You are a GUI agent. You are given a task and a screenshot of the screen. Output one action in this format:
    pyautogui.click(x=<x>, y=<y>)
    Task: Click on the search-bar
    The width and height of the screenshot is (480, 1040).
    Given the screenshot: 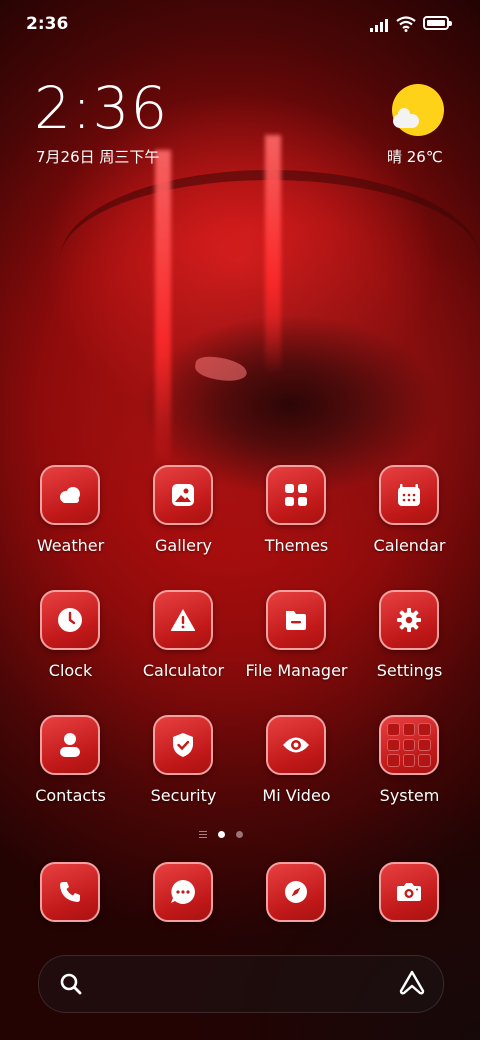 What is the action you would take?
    pyautogui.click(x=241, y=984)
    